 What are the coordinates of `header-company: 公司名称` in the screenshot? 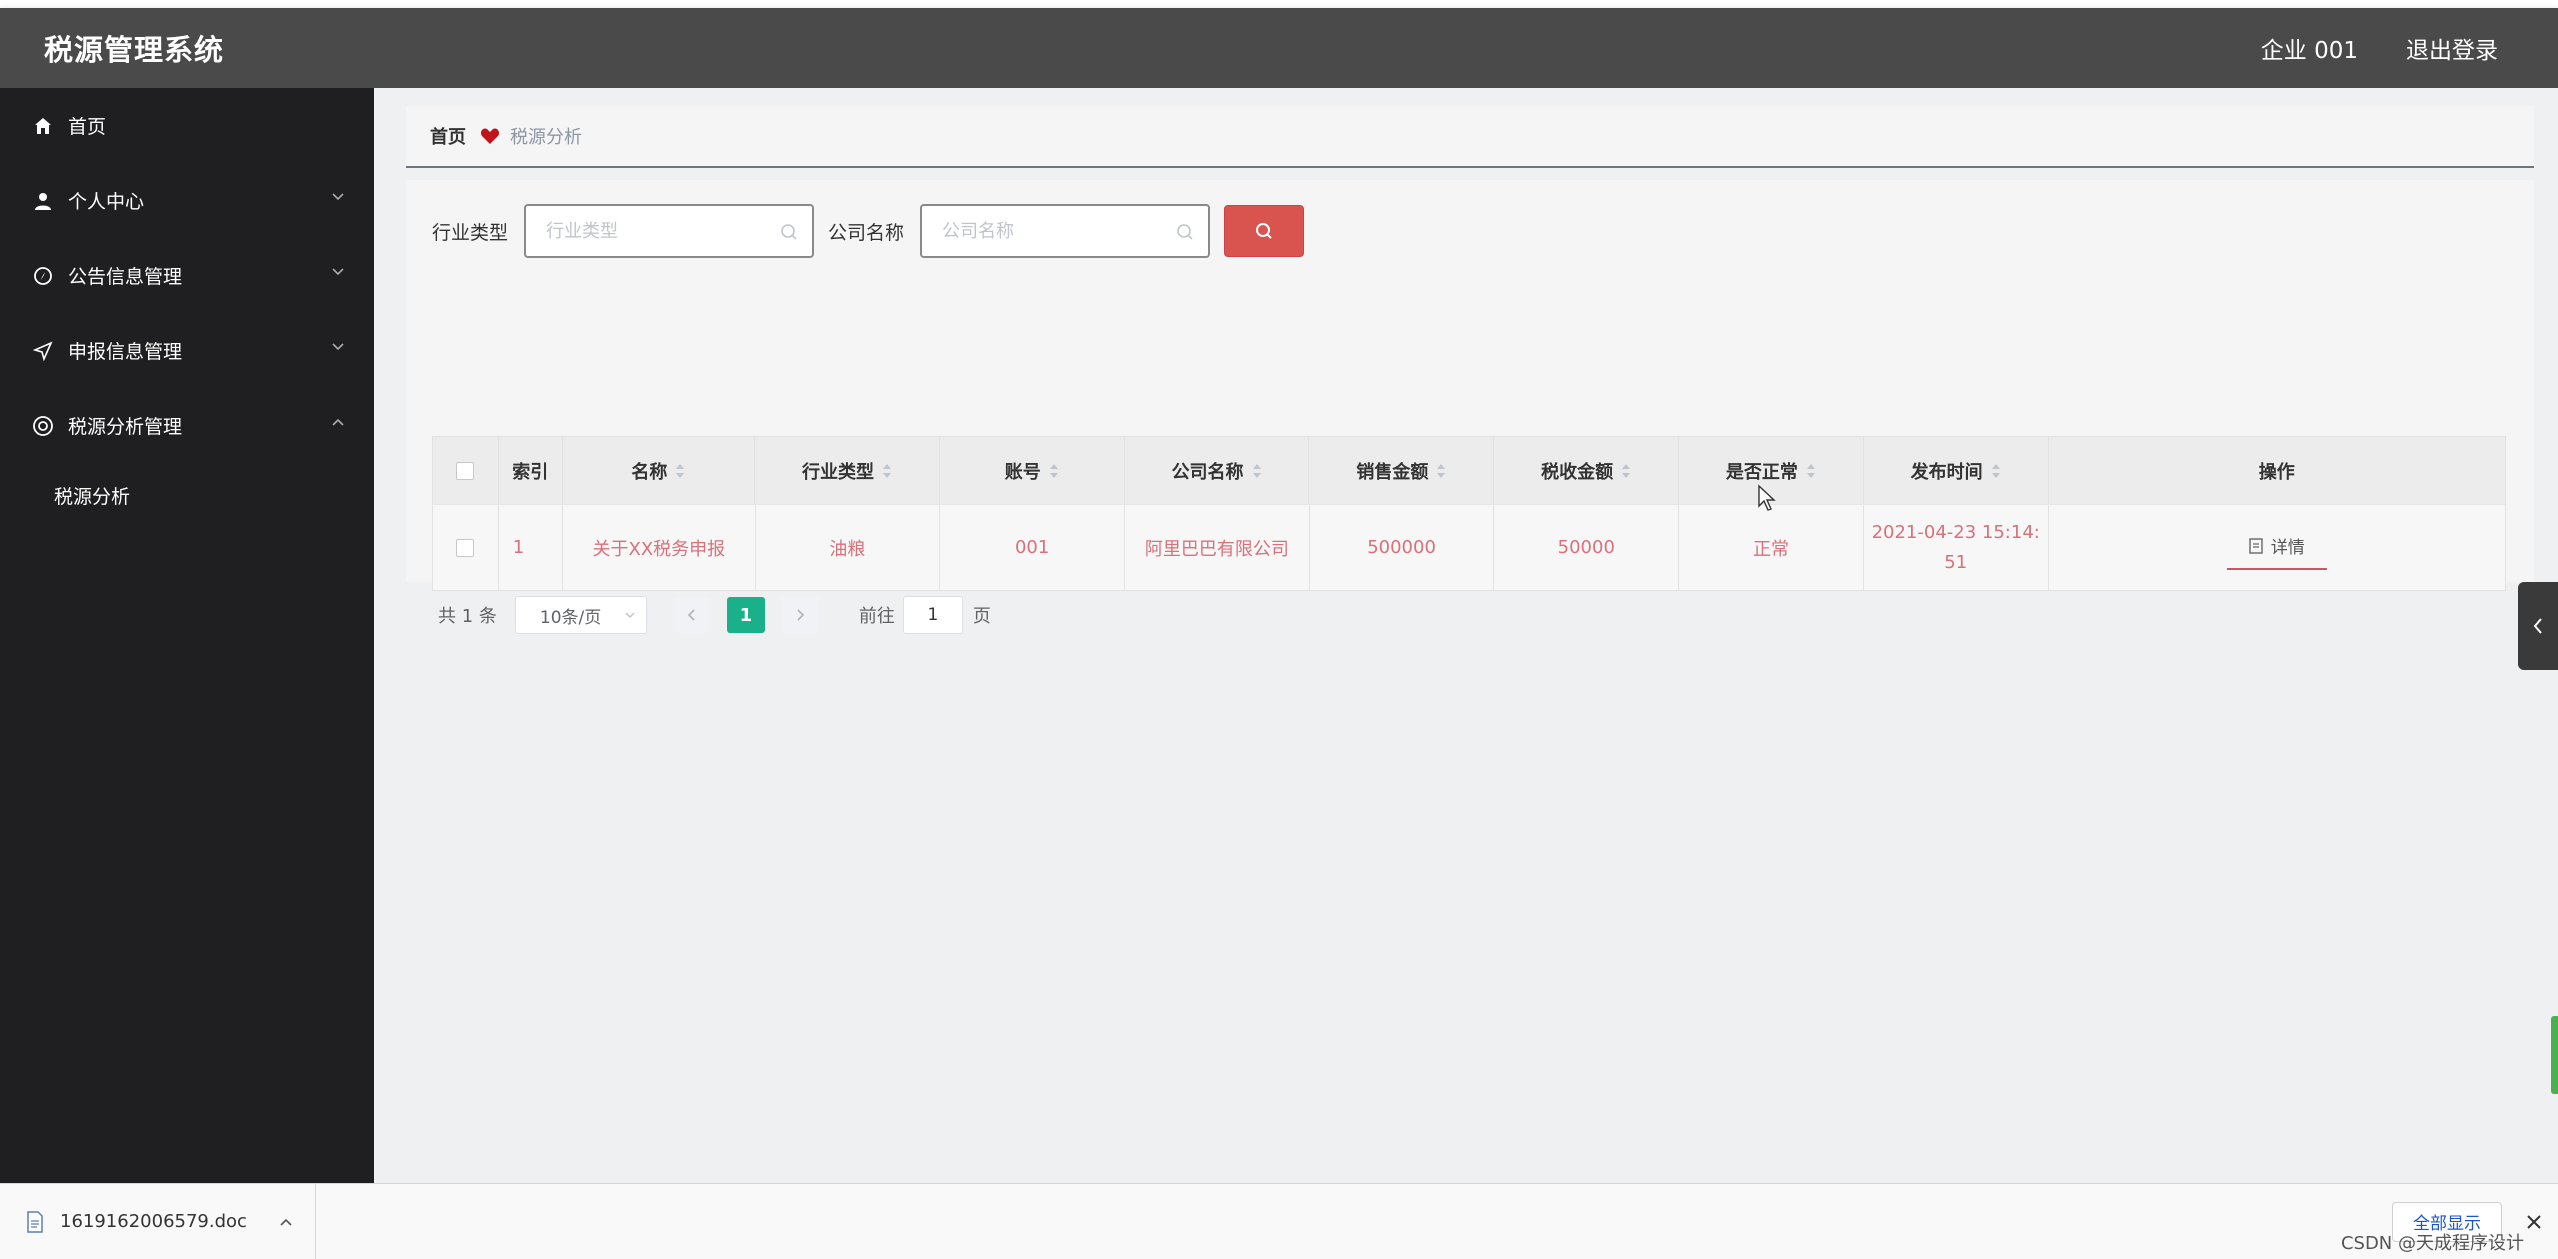 It's located at (1217, 470).